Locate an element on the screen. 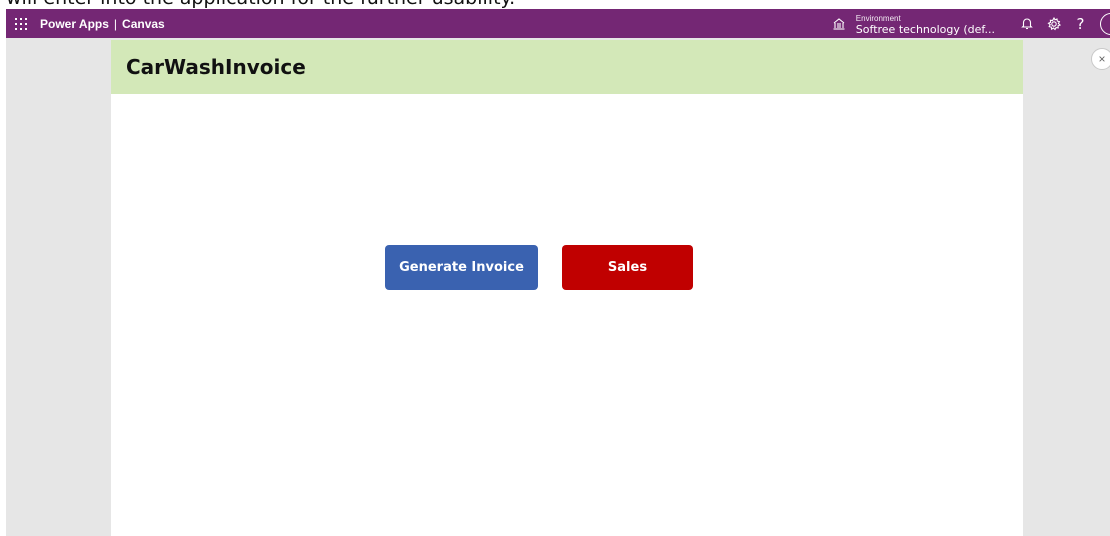 This screenshot has height=536, width=1110. waffle-icon is located at coordinates (21, 23).